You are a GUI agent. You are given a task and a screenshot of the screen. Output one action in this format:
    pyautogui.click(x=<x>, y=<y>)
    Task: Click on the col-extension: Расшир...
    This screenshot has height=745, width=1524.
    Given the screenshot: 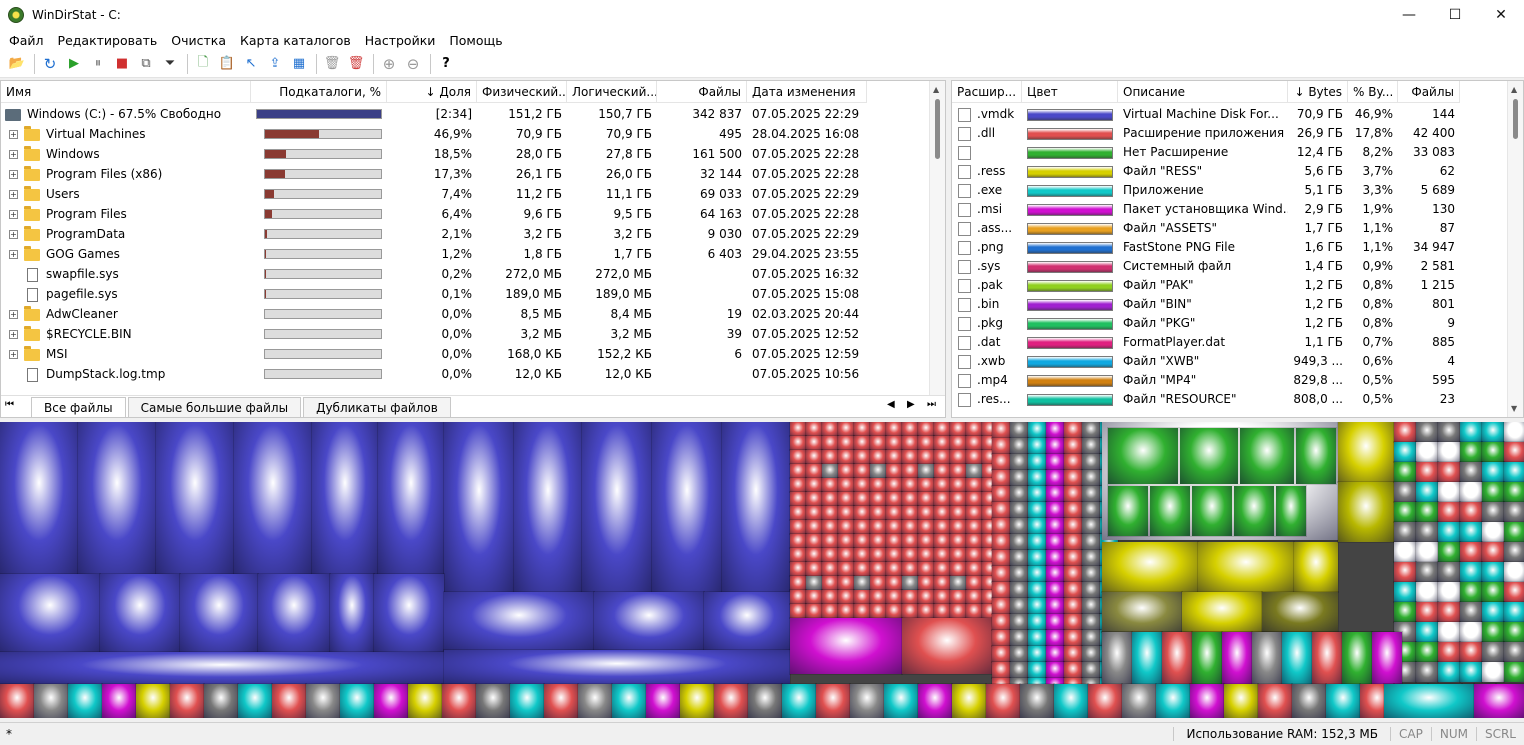 What is the action you would take?
    pyautogui.click(x=987, y=92)
    